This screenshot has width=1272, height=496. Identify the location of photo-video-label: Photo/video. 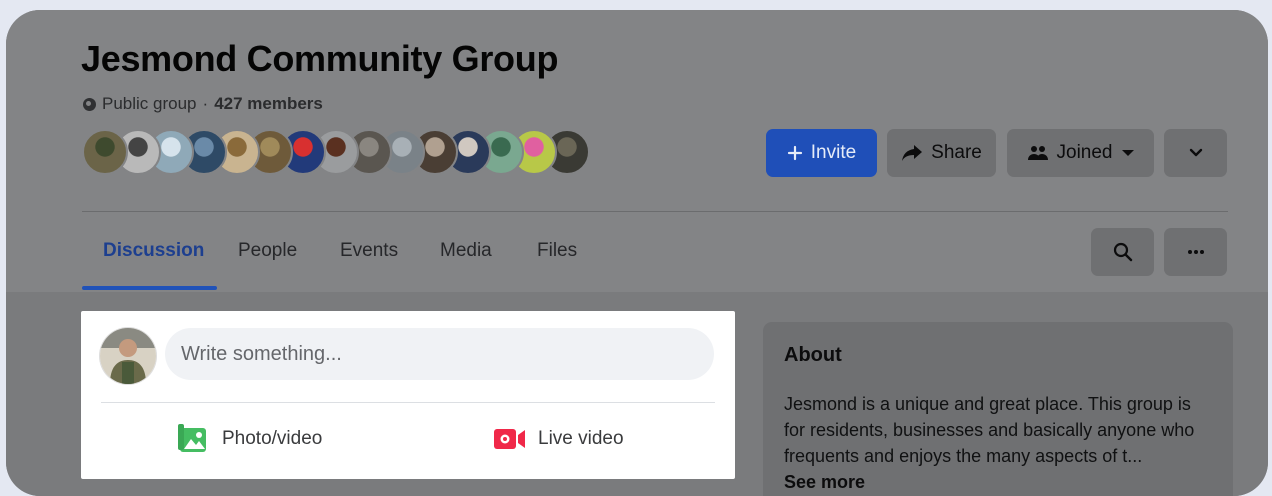
(272, 438).